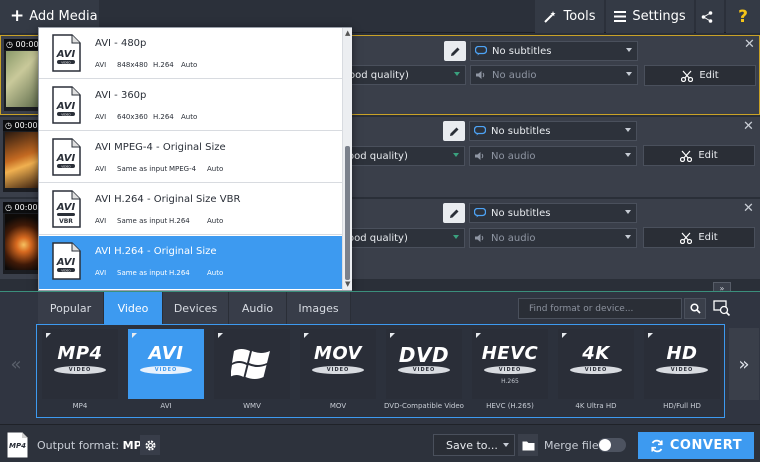  What do you see at coordinates (620, 16) in the screenshot?
I see `hamburger-menu-icon` at bounding box center [620, 16].